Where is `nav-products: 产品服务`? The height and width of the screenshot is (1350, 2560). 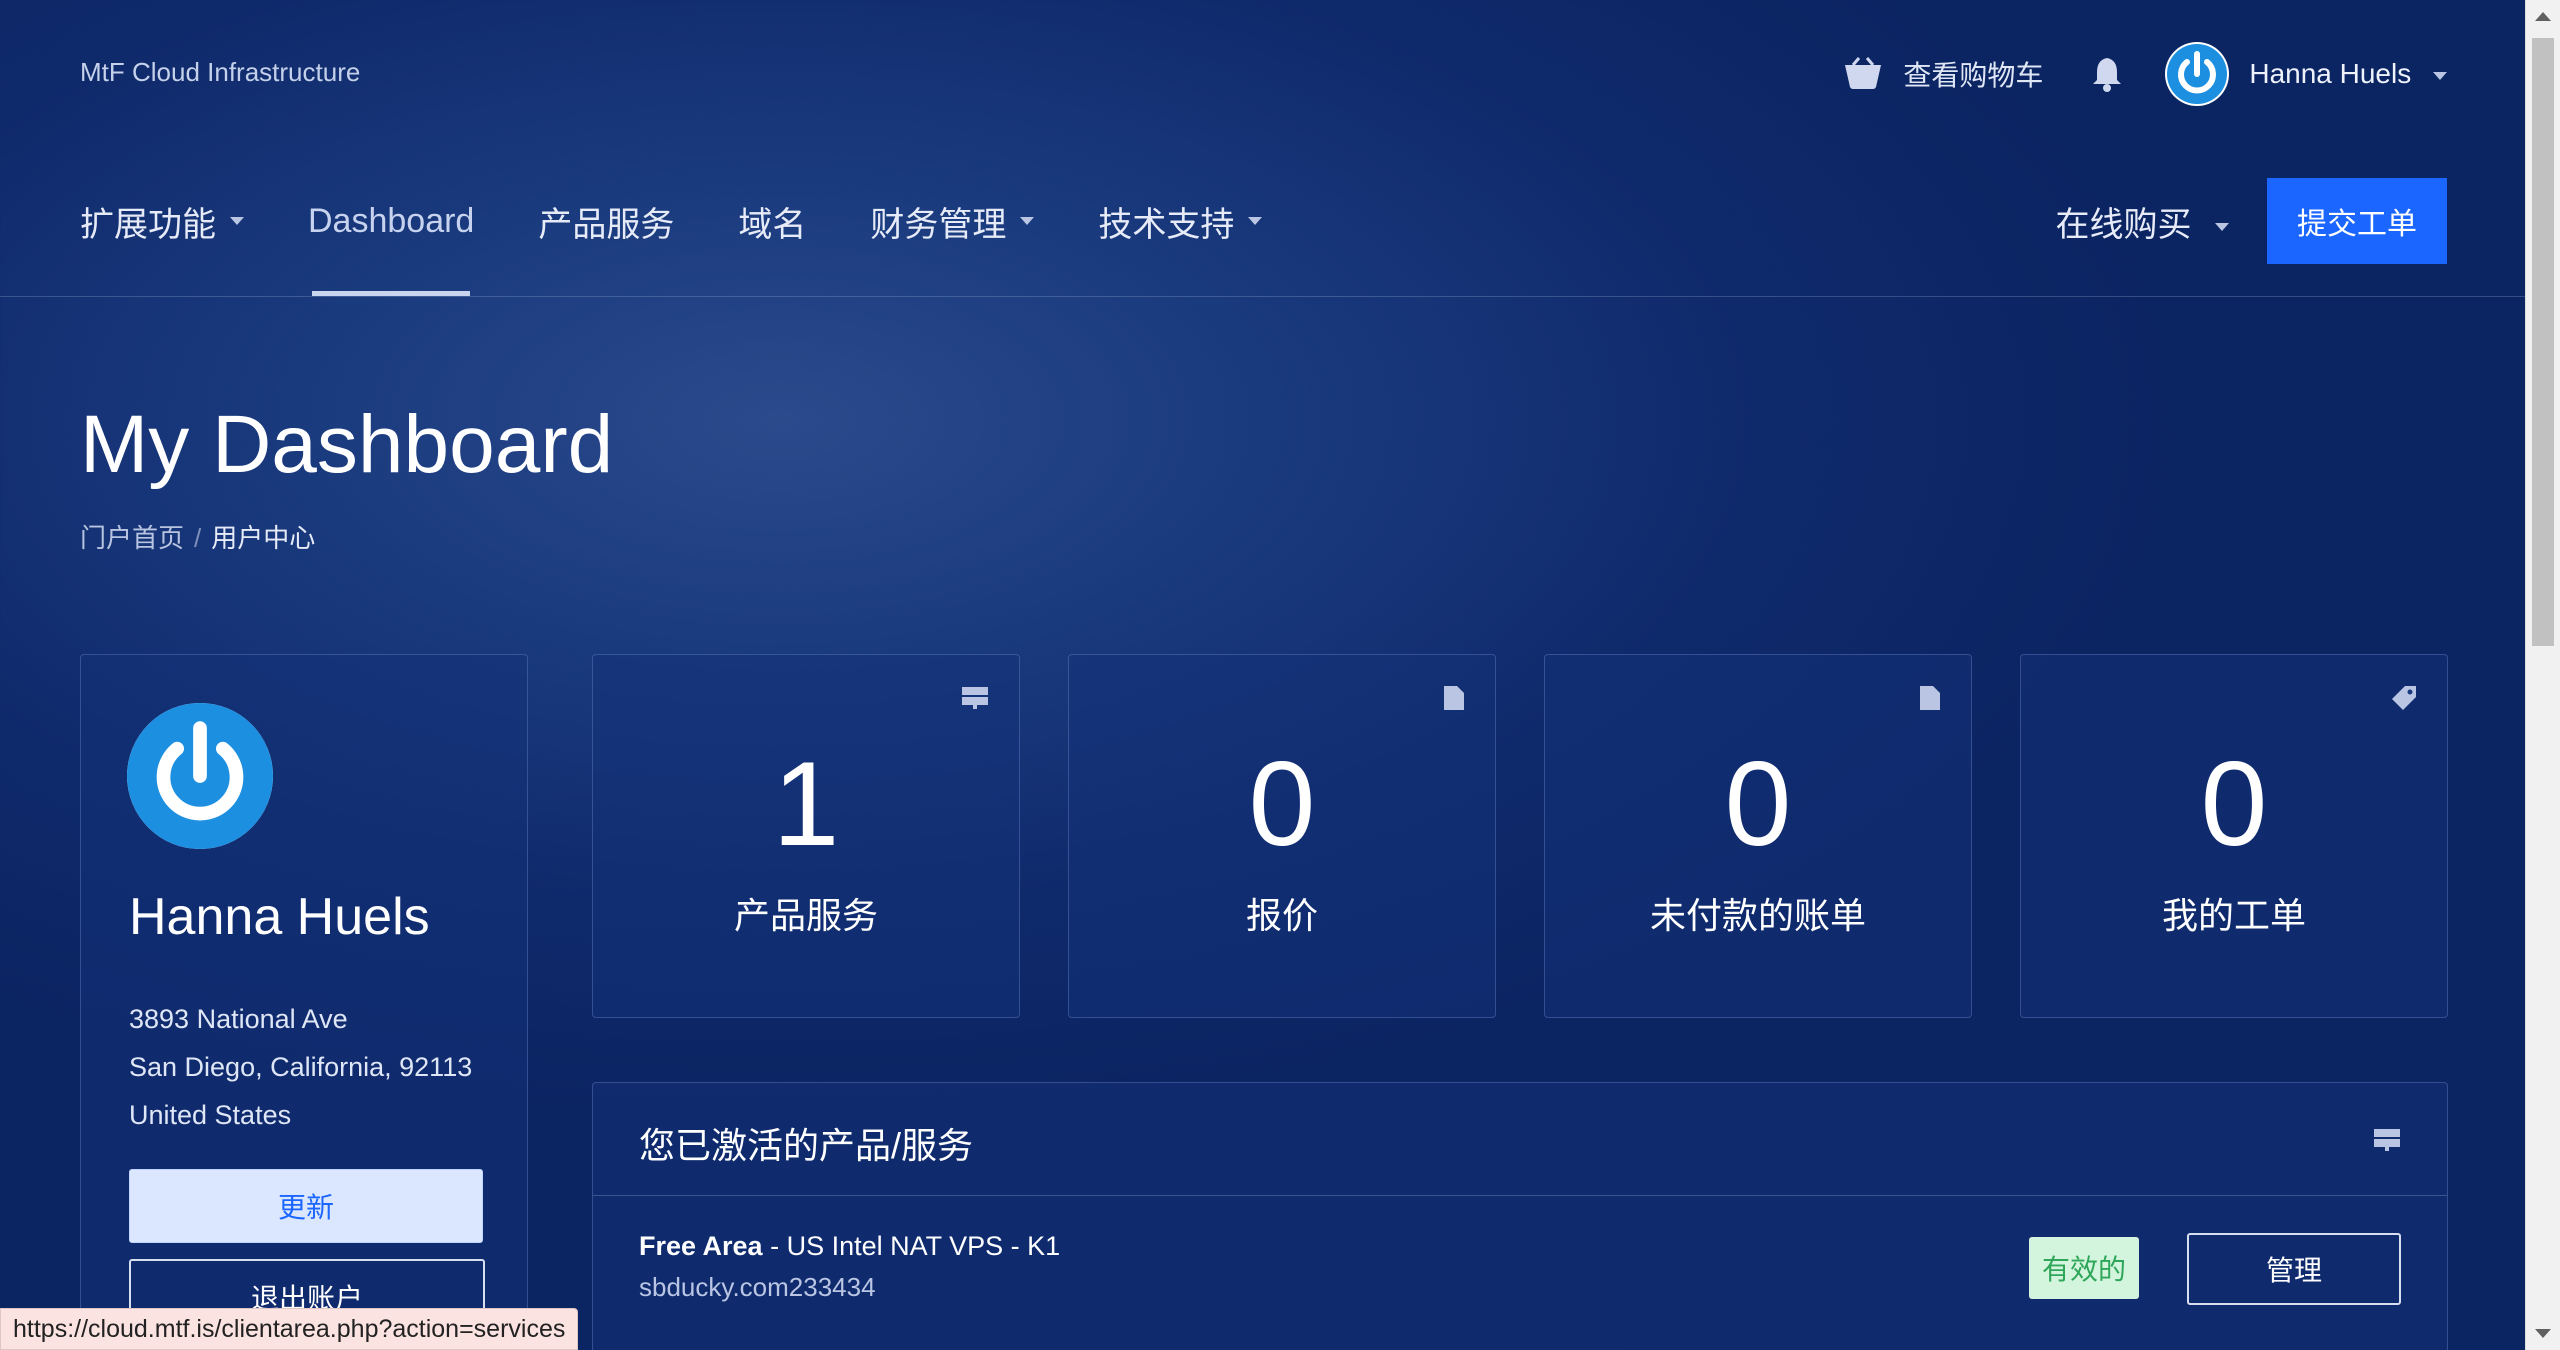
nav-products: 产品服务 is located at coordinates (606, 221).